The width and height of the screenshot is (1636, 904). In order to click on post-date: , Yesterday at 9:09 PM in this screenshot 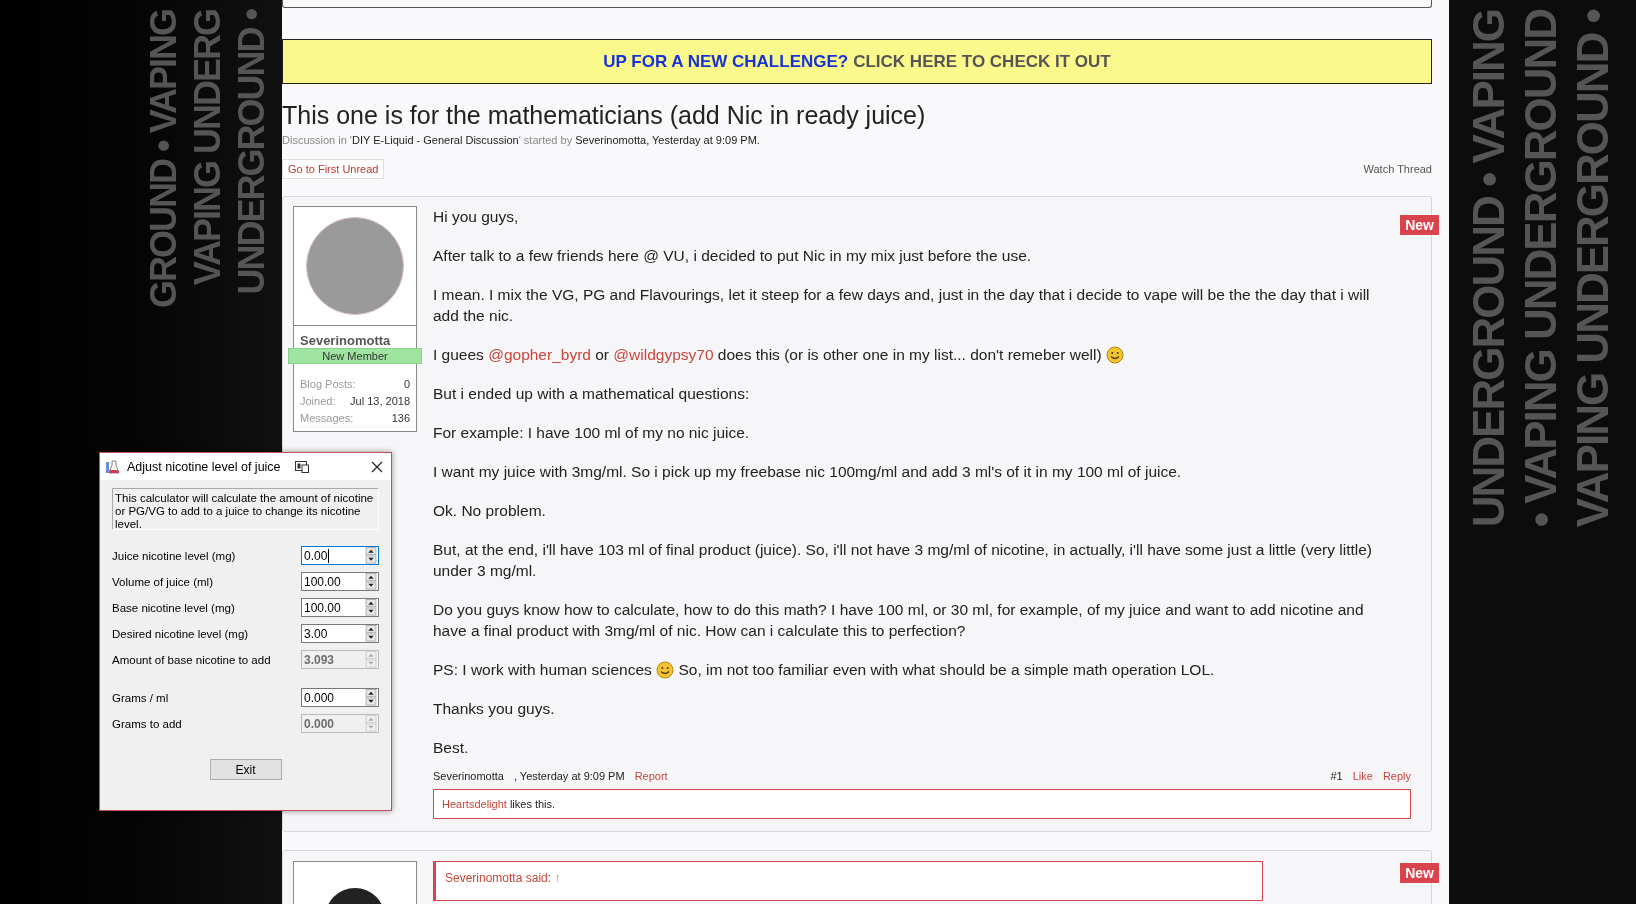, I will do `click(569, 776)`.